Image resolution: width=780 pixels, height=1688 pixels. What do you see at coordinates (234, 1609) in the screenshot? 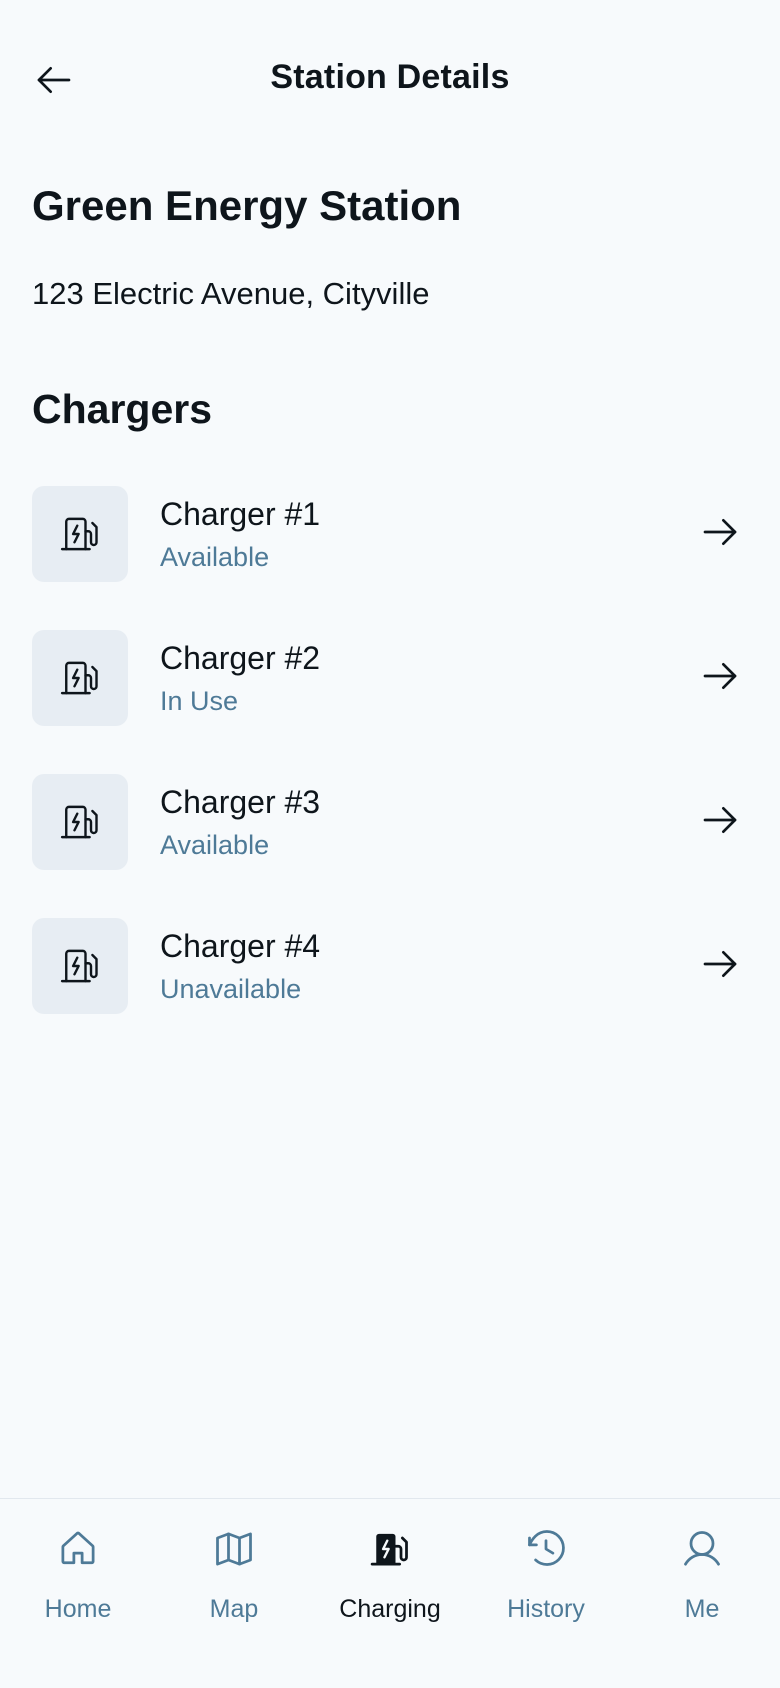
I see `nav-label: Map` at bounding box center [234, 1609].